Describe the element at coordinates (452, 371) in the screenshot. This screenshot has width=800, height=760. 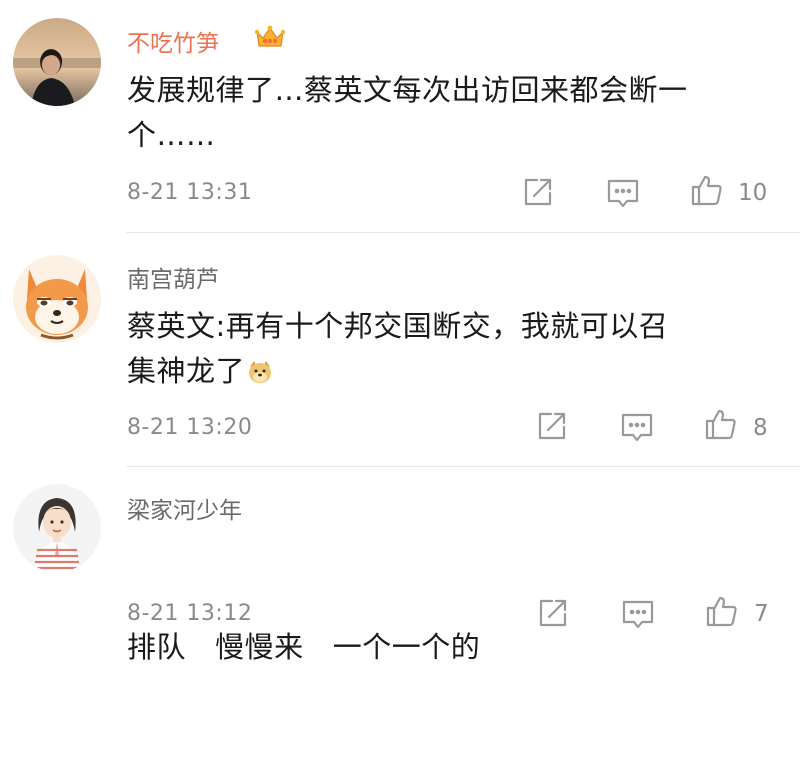
I see `comment-text-line: 集神龙了` at that location.